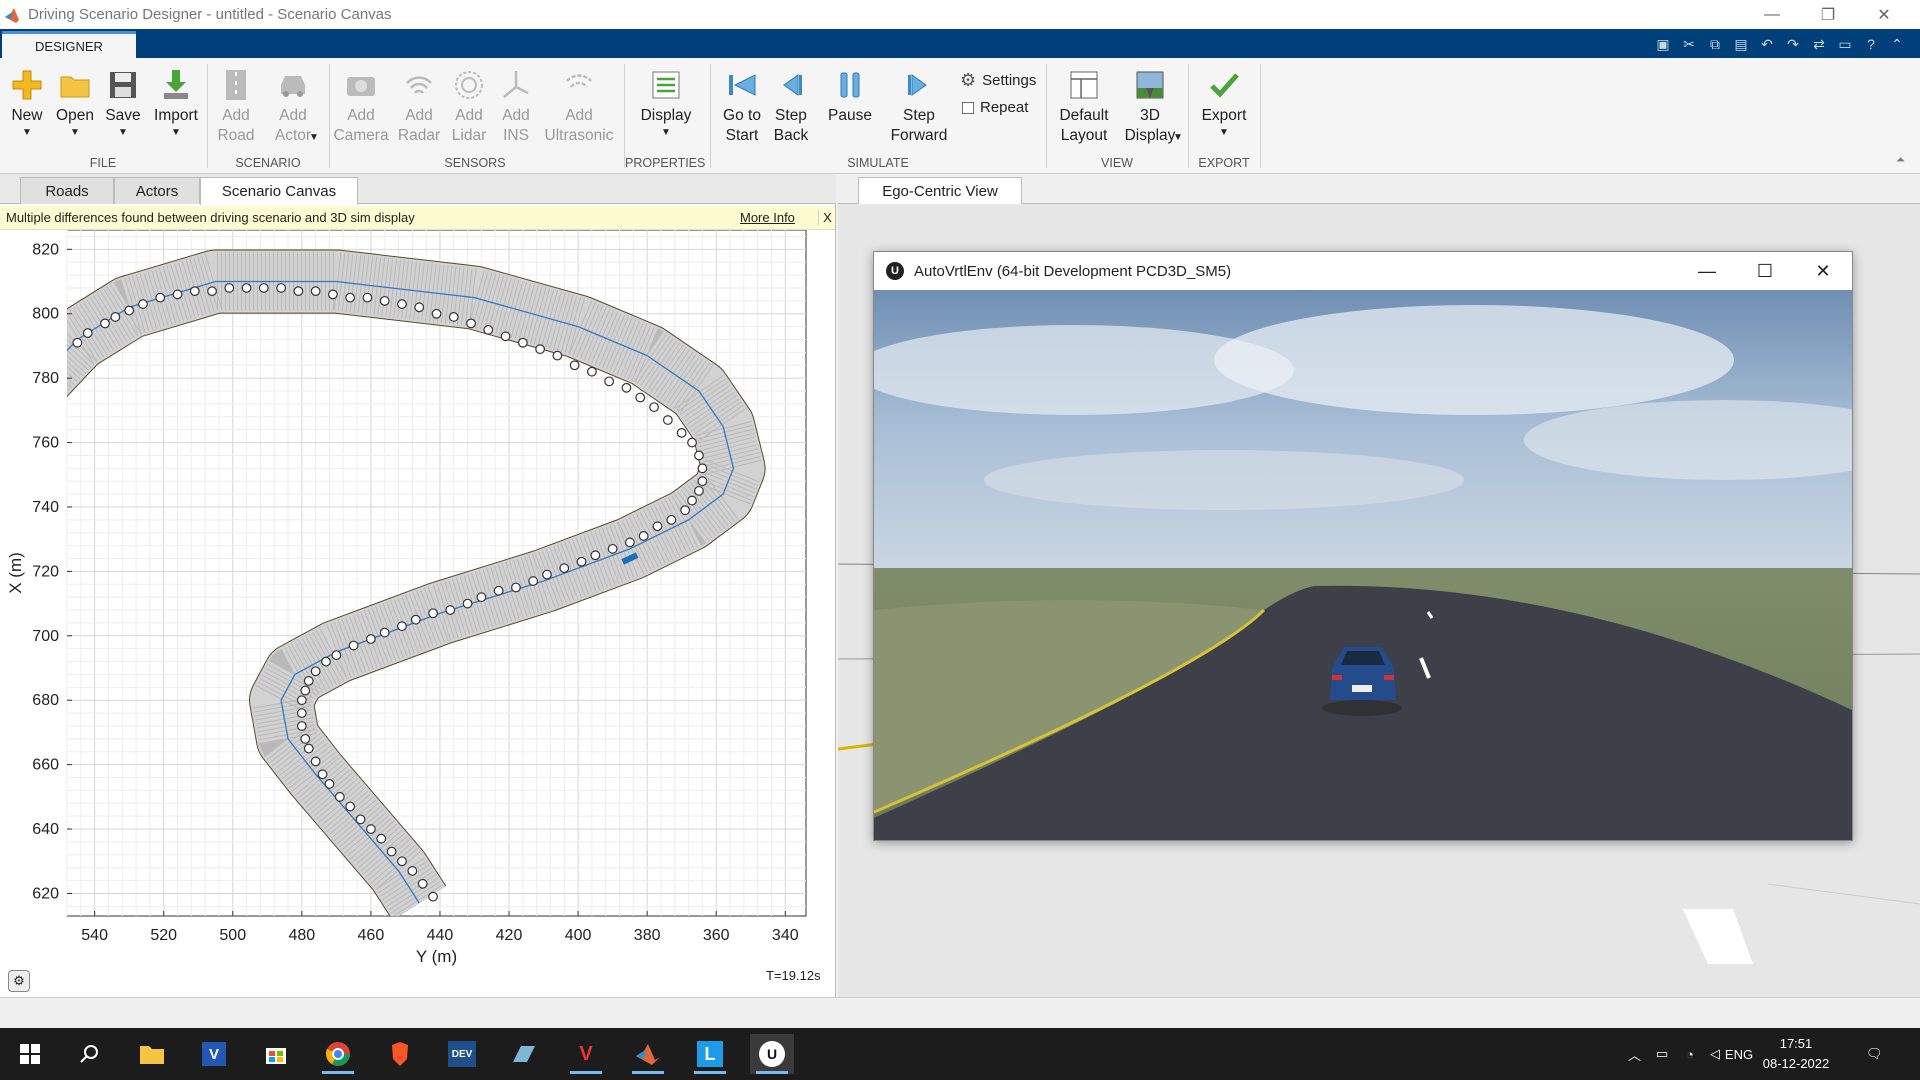 This screenshot has height=1080, width=1920. Describe the element at coordinates (791, 110) in the screenshot. I see `step-back-button: Step Back` at that location.